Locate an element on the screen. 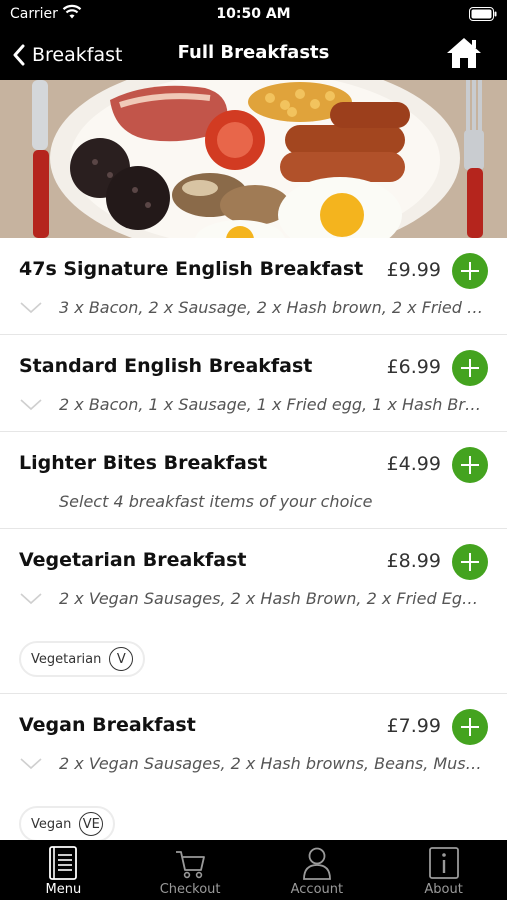  badge-label: Vegetarian is located at coordinates (66, 659).